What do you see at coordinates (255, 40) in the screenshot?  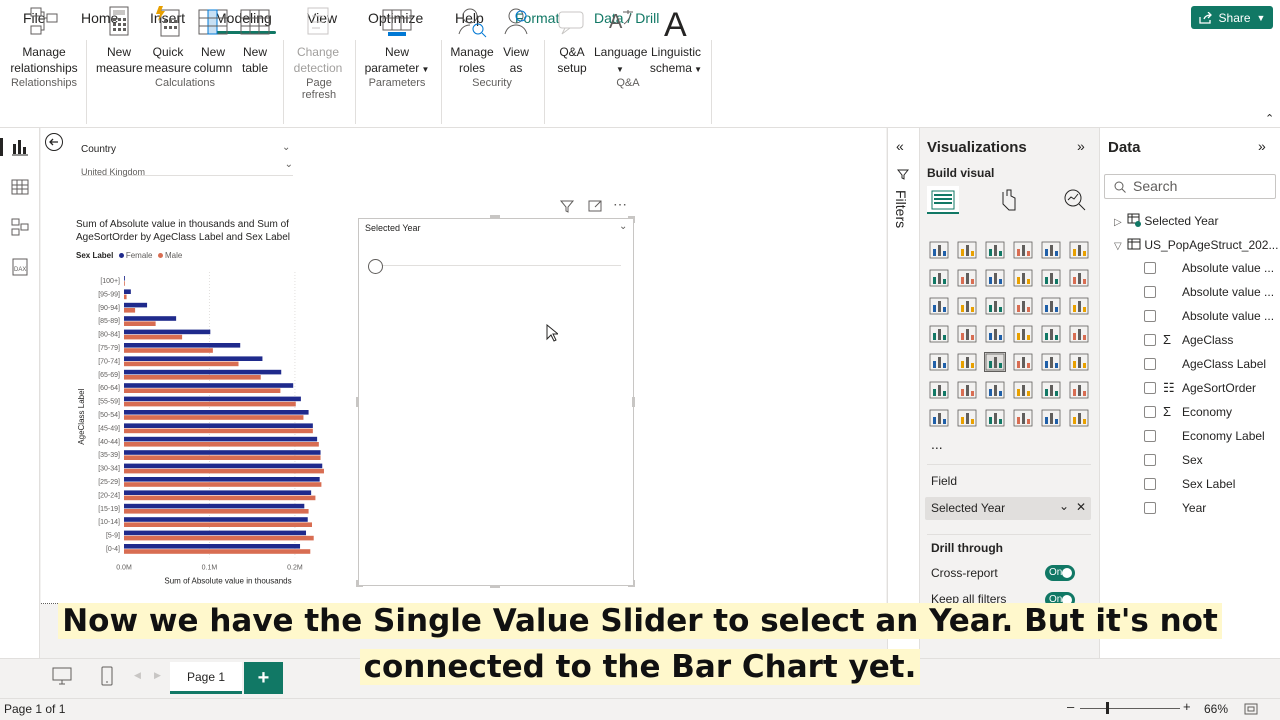 I see `new-table-button: New table` at bounding box center [255, 40].